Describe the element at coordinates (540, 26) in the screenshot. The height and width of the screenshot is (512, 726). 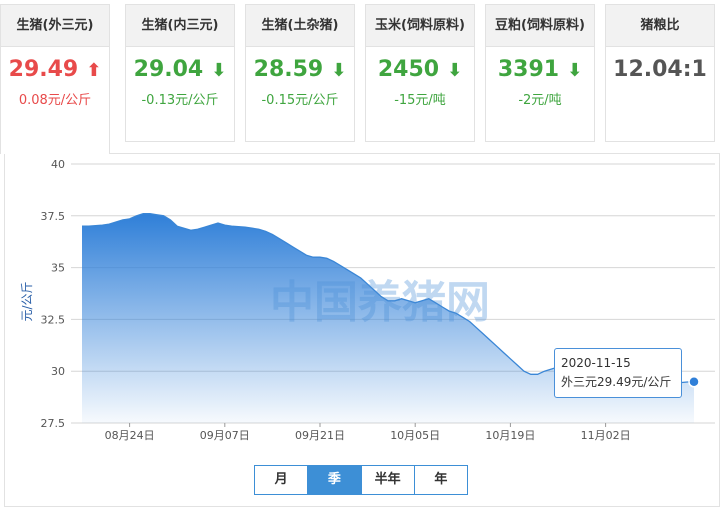
I see `tab-title: 豆粕(饲料原料)` at that location.